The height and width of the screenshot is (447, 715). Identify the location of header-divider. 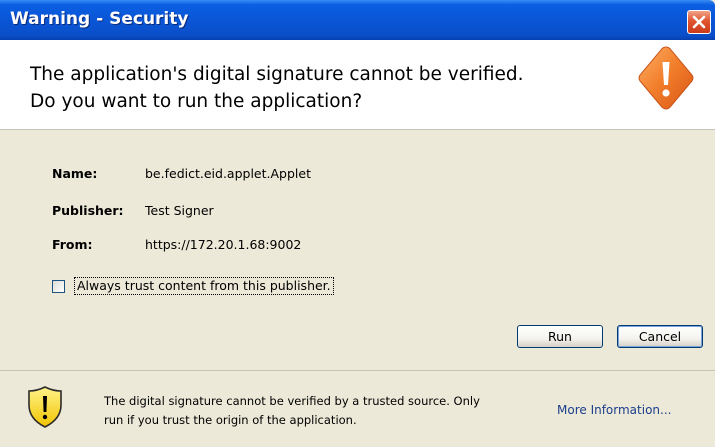
(357, 129).